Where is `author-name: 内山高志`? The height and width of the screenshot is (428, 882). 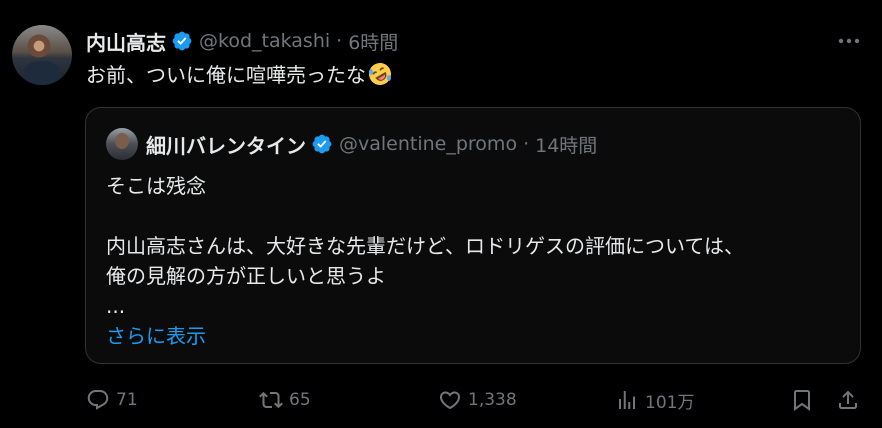
author-name: 内山高志 is located at coordinates (126, 41).